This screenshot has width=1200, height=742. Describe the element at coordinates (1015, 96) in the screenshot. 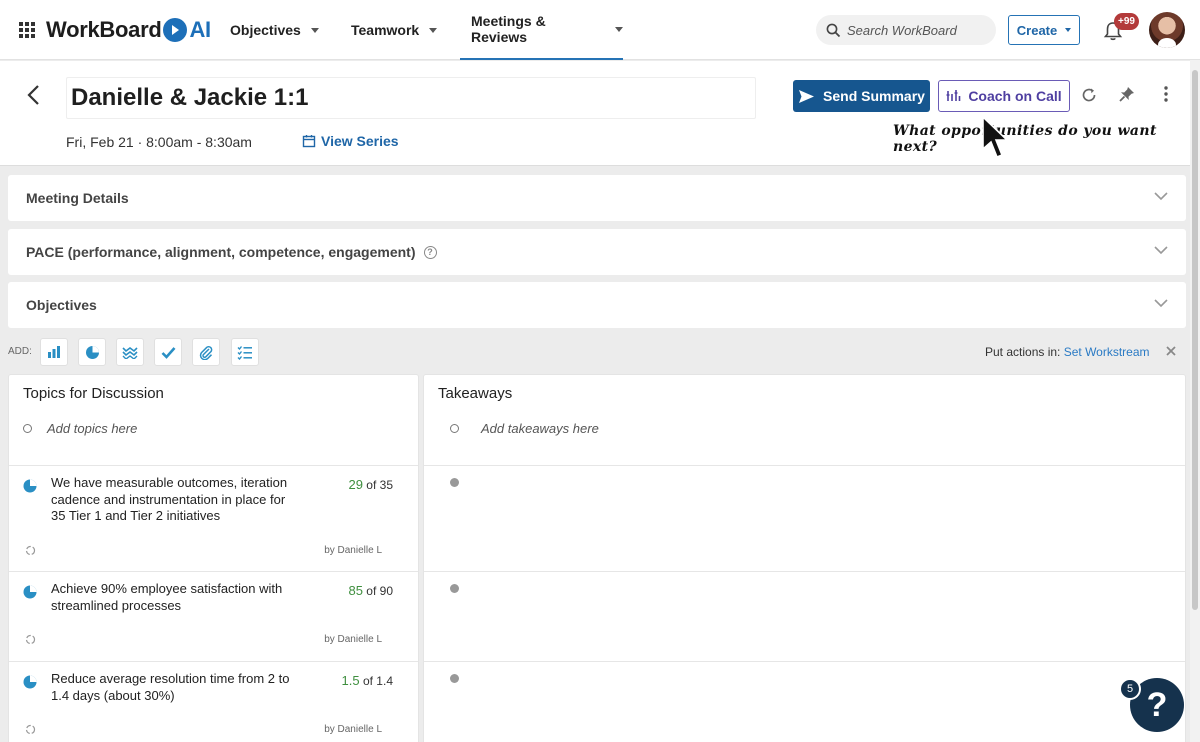

I see `coach-on-call-label: Coach on Call` at that location.